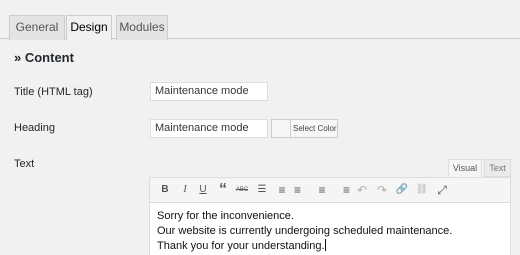  Describe the element at coordinates (442, 190) in the screenshot. I see `fullscreen-icon: ⤢` at that location.